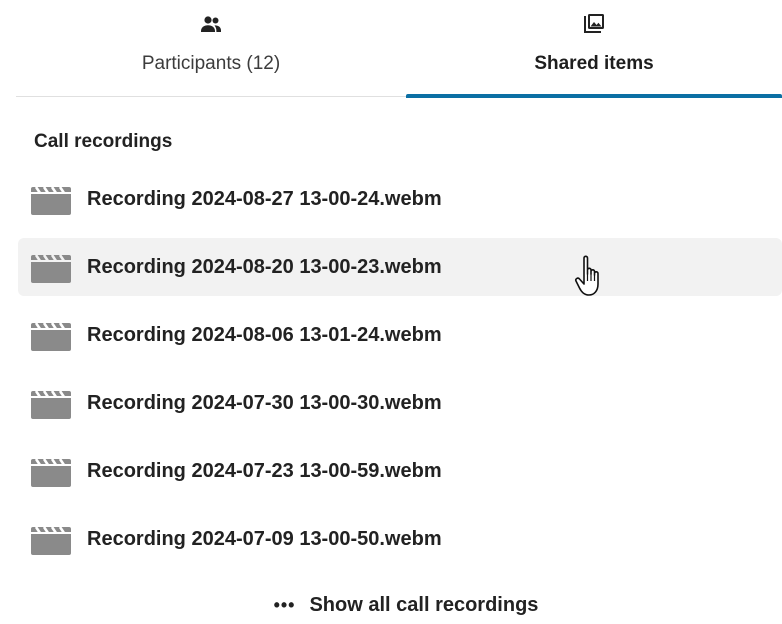 Image resolution: width=782 pixels, height=624 pixels. I want to click on tab-participants: Participants (12), so click(211, 48).